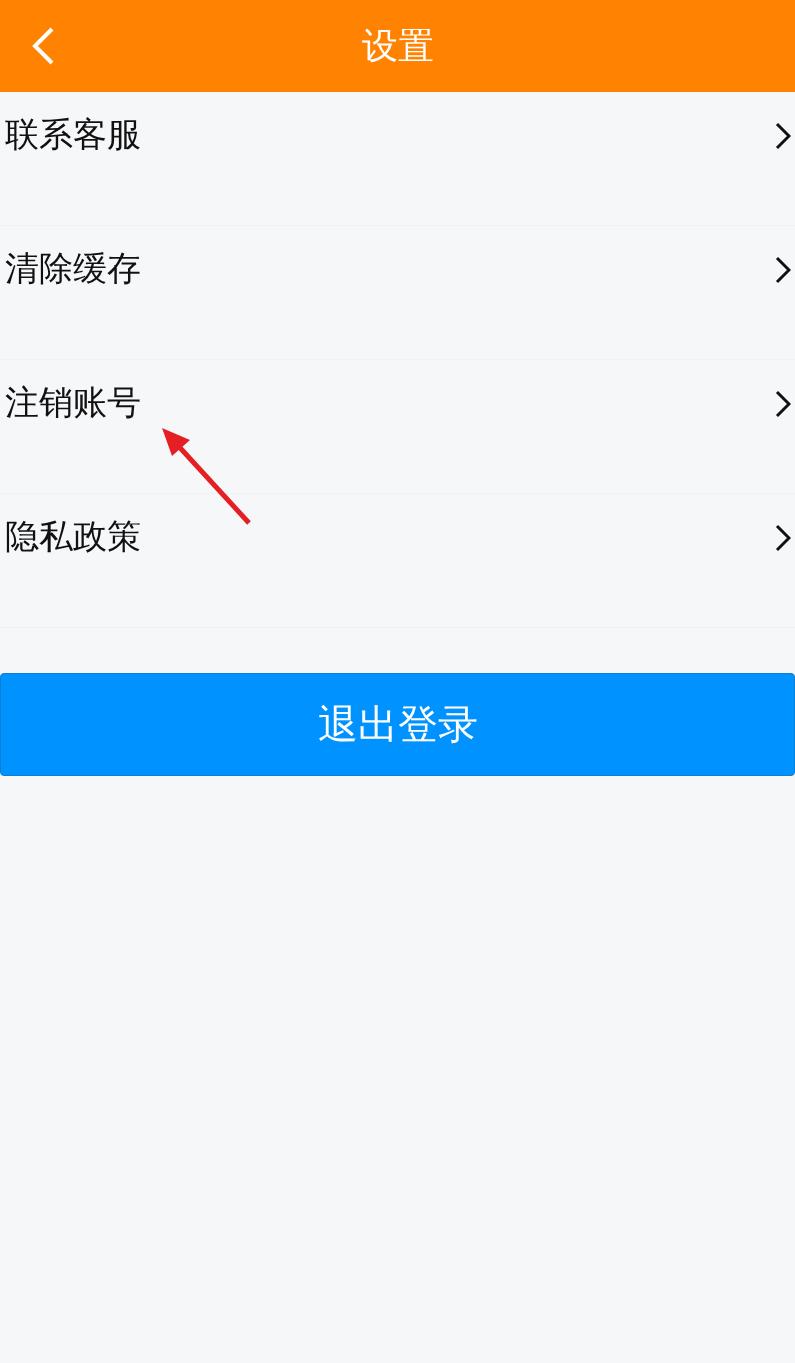  I want to click on settings-item: 注销账号, so click(73, 402).